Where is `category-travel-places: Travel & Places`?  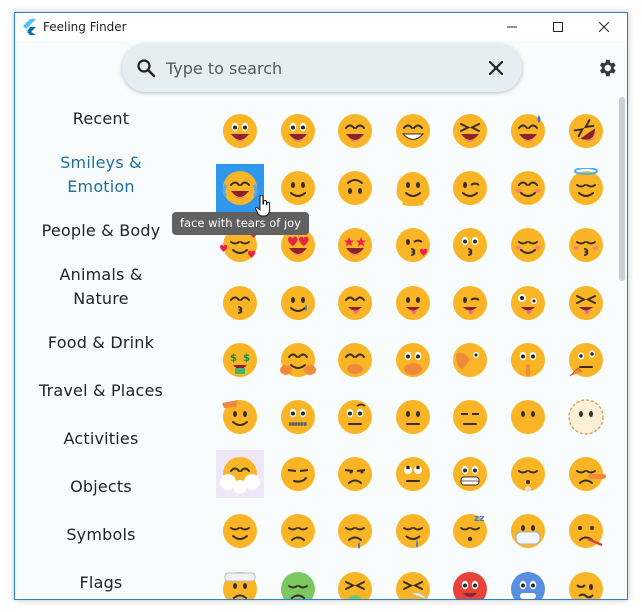 category-travel-places: Travel & Places is located at coordinates (101, 391).